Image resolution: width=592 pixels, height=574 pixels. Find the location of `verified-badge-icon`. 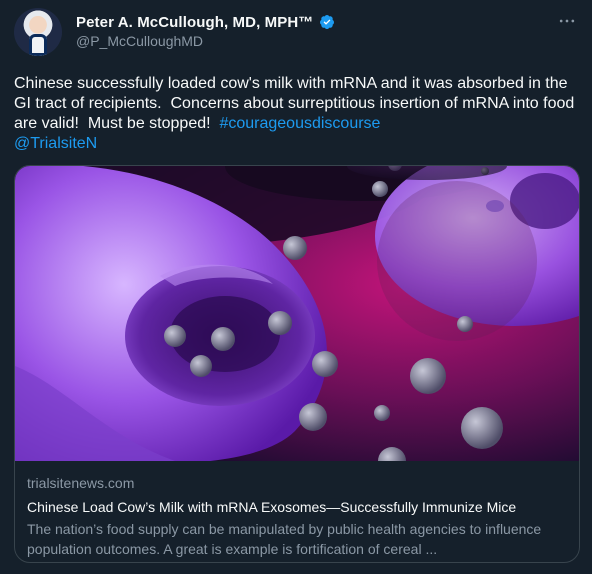

verified-badge-icon is located at coordinates (327, 22).